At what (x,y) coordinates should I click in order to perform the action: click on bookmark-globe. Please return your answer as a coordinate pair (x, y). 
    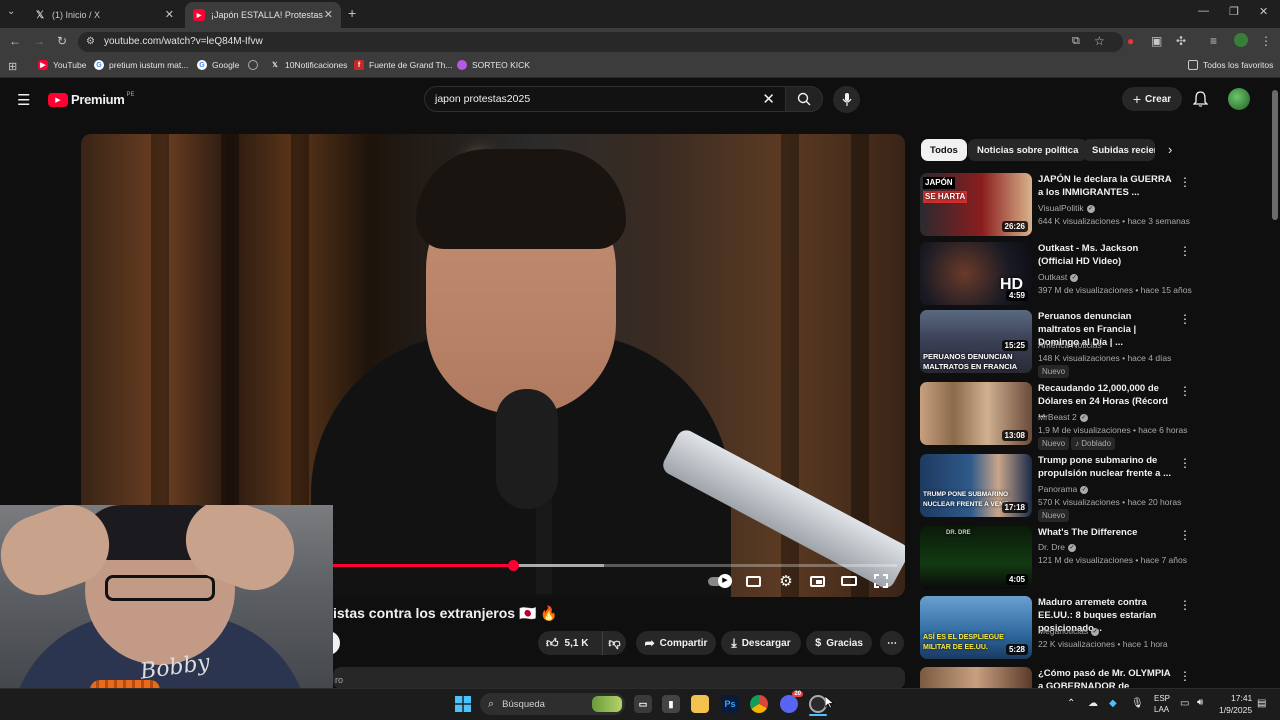
    Looking at the image, I should click on (255, 65).